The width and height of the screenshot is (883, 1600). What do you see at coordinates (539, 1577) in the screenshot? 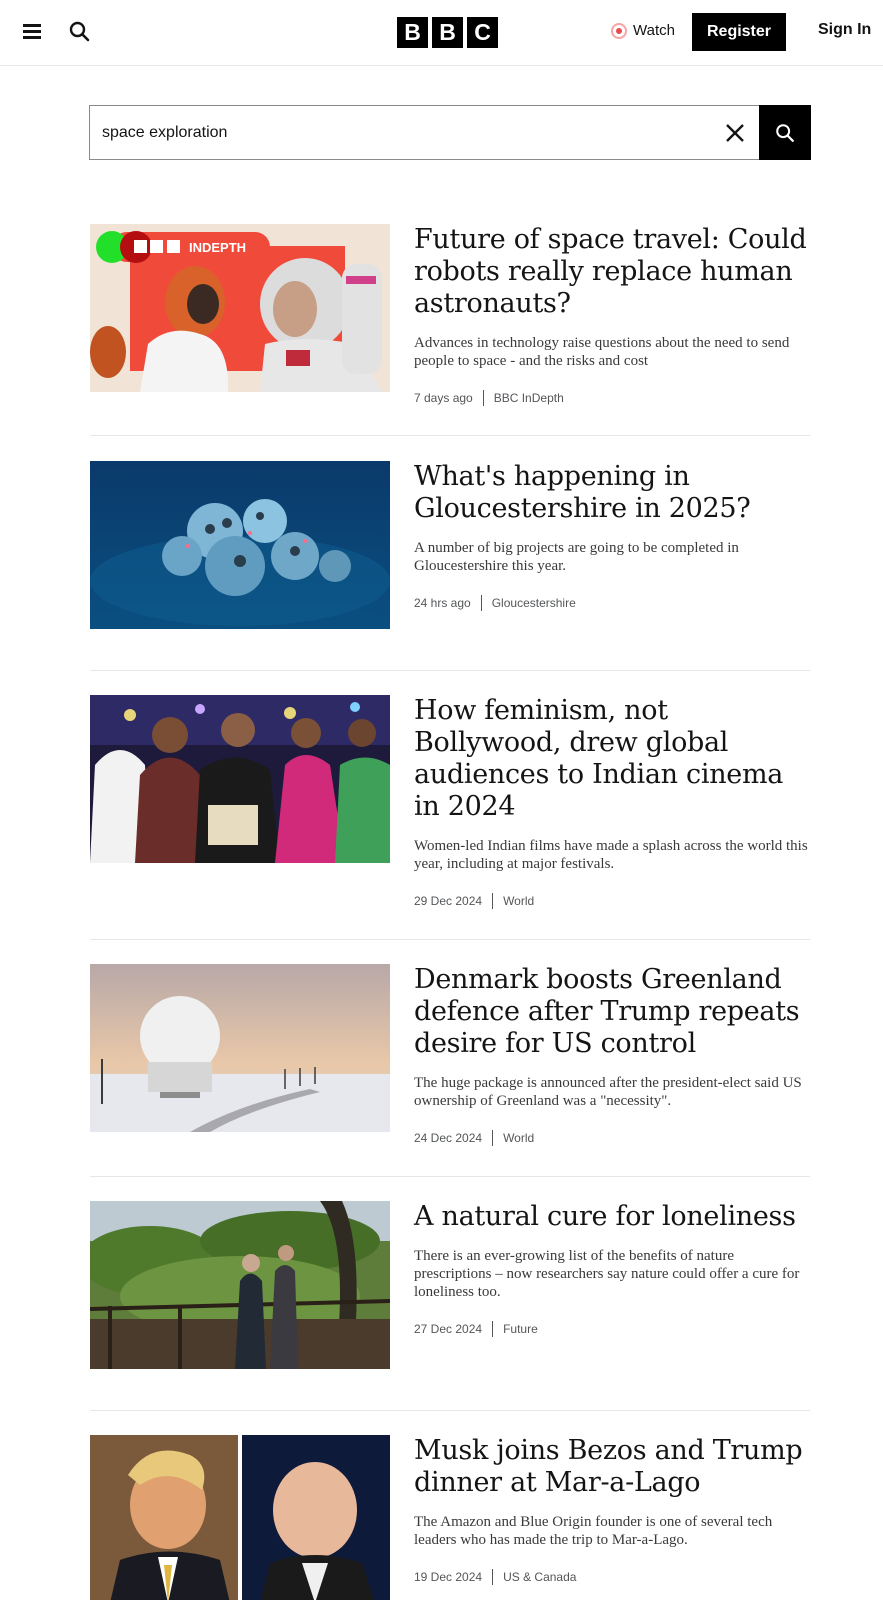
I see `result-topic-link: US & Canada` at bounding box center [539, 1577].